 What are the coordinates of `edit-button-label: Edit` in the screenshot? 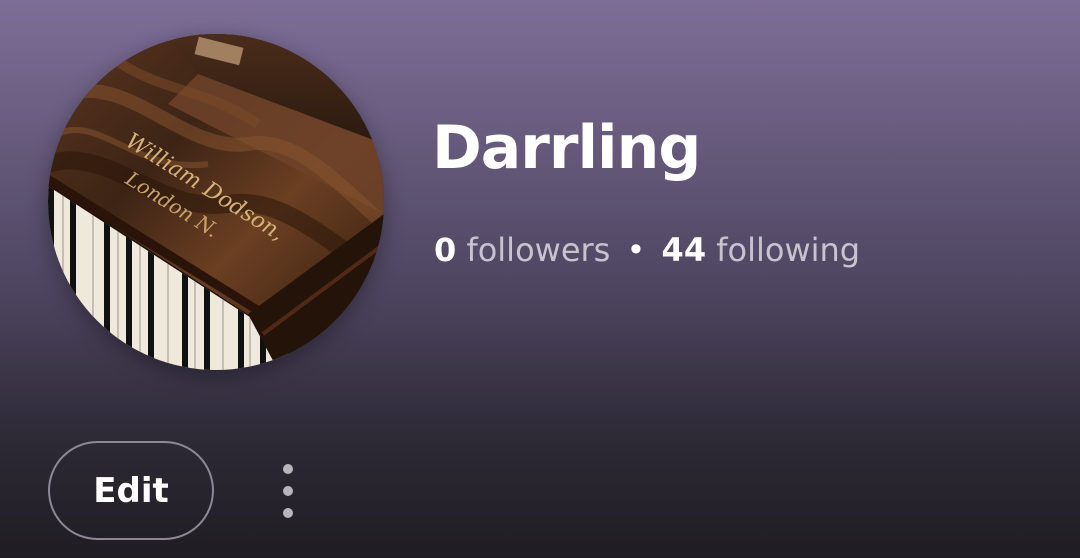 It's located at (131, 490).